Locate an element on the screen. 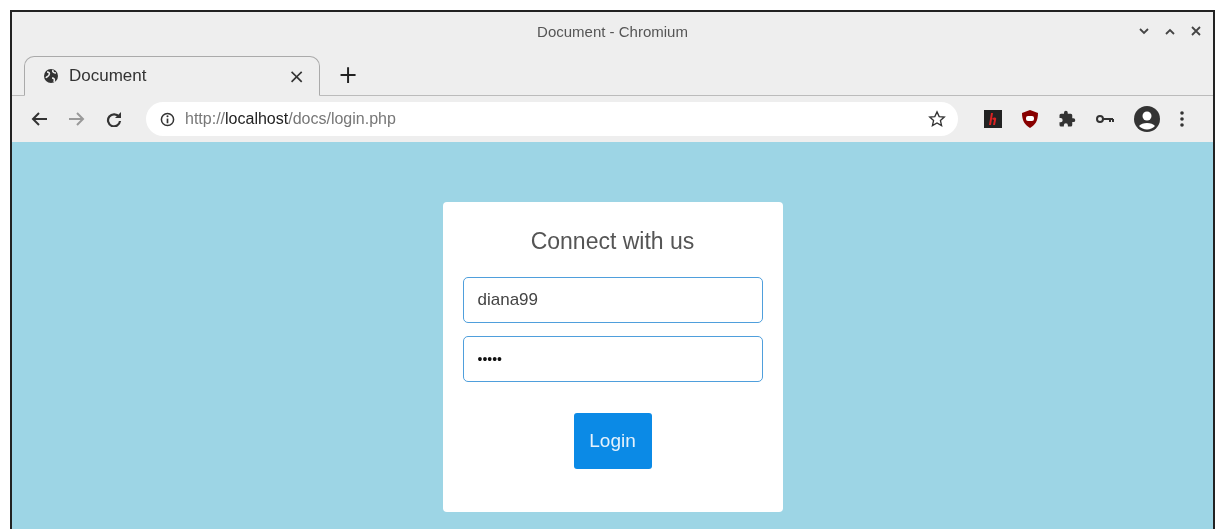 This screenshot has width=1222, height=529. menu-icon is located at coordinates (1182, 119).